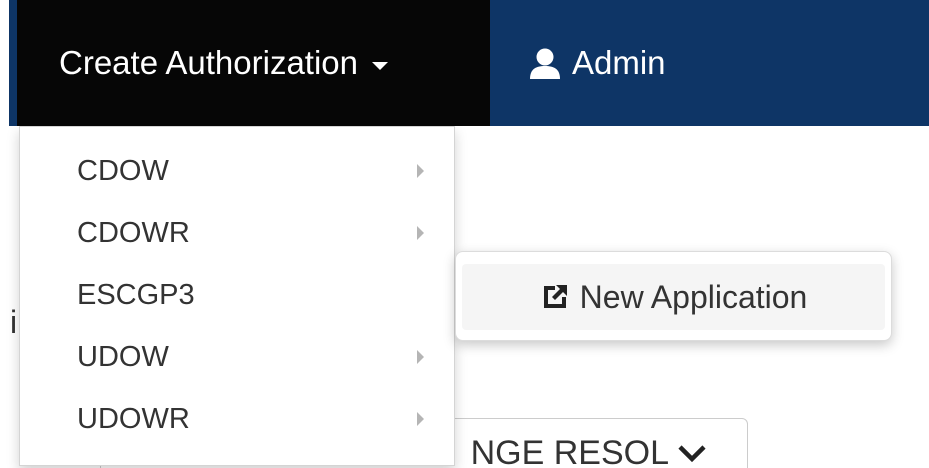  Describe the element at coordinates (123, 170) in the screenshot. I see `menu-item-label: CDOW` at that location.